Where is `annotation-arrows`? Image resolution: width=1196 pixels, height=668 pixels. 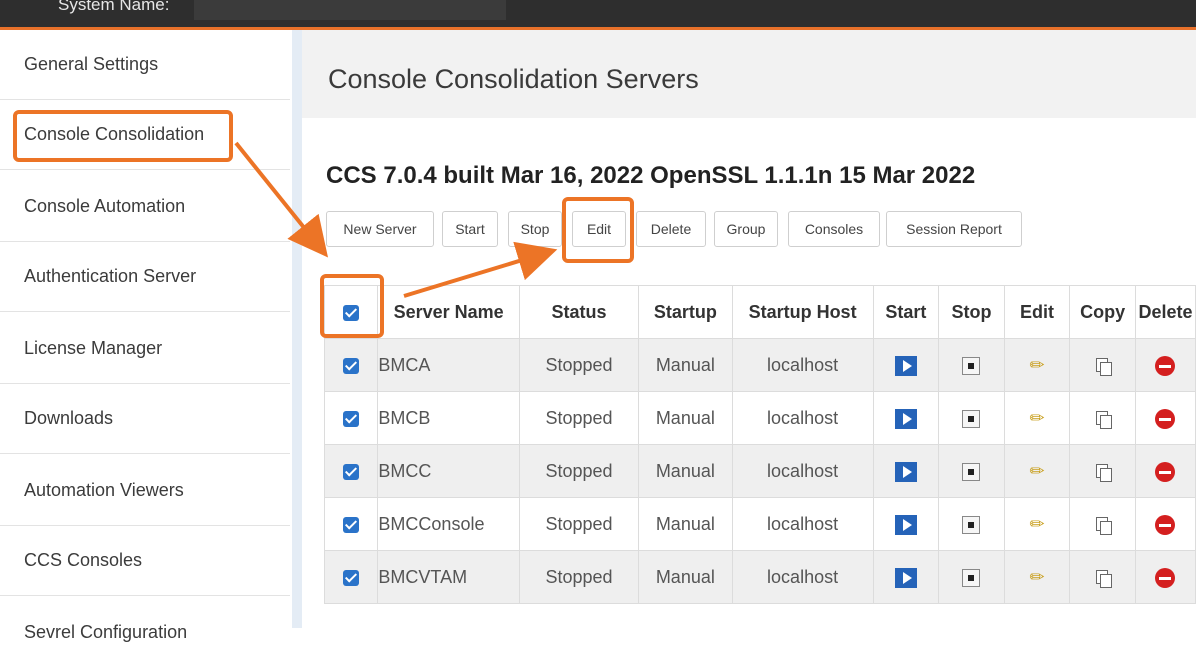 annotation-arrows is located at coordinates (396, 219).